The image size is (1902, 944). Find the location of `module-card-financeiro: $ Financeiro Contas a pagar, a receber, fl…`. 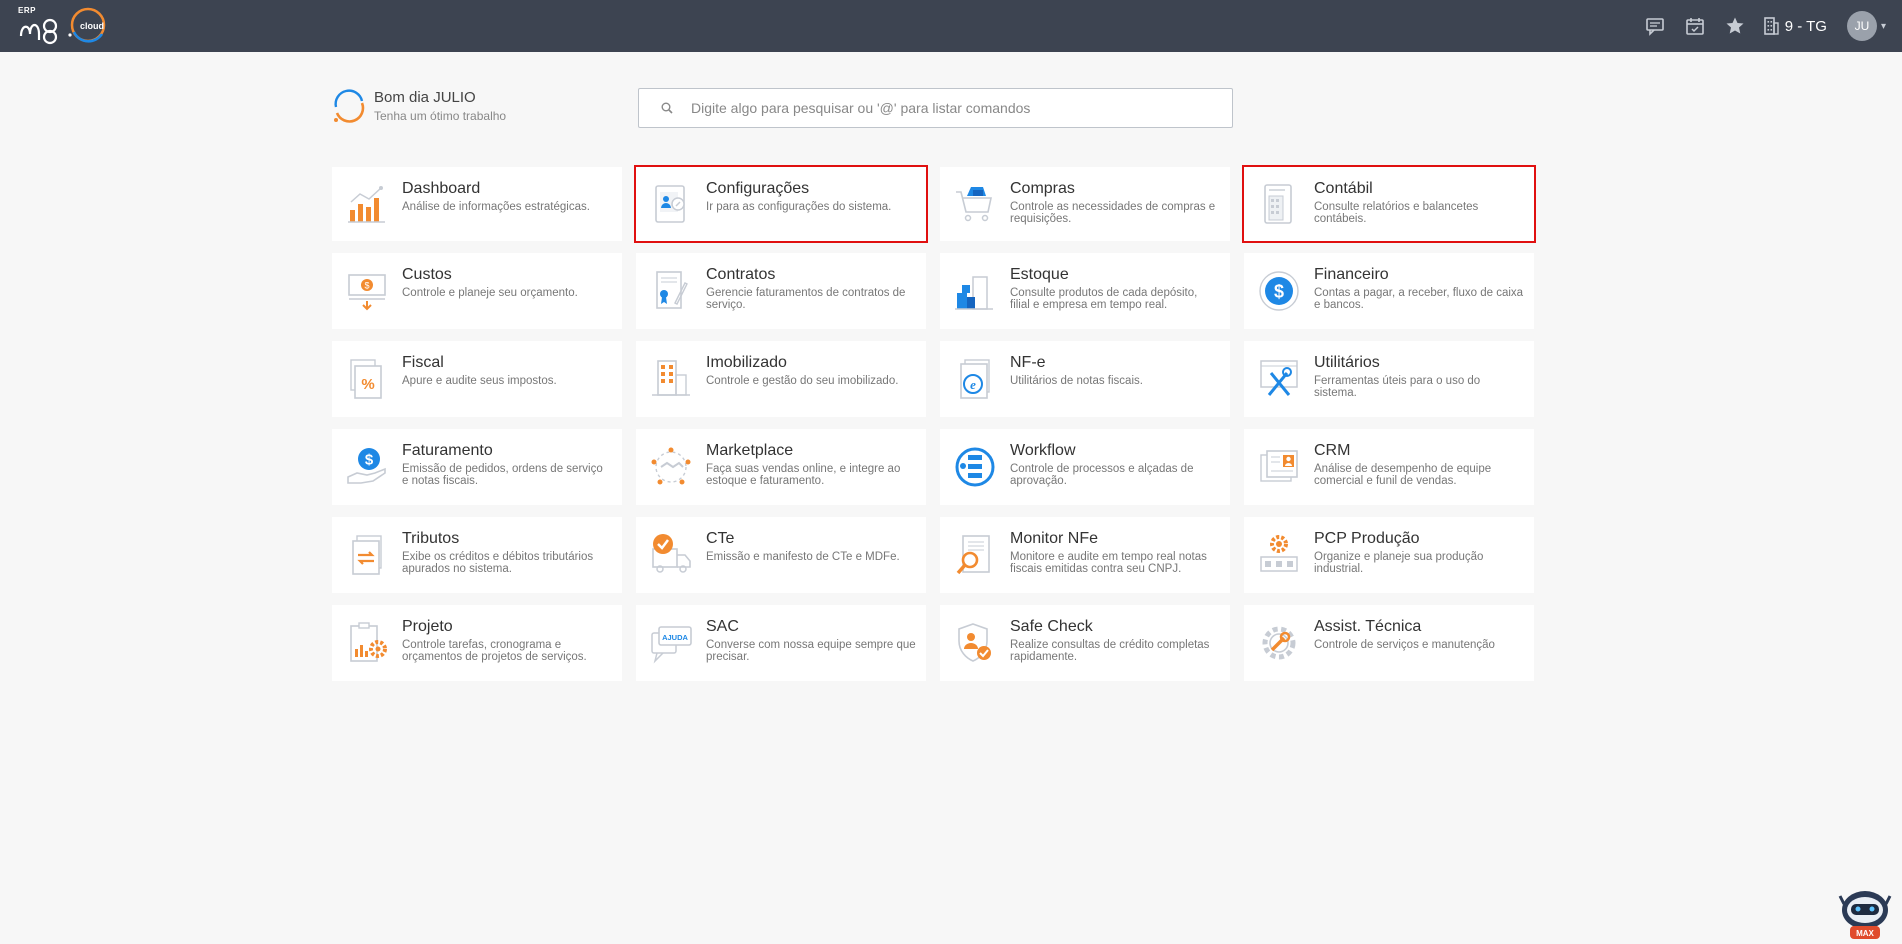

module-card-financeiro: $ Financeiro Contas a pagar, a receber, fl… is located at coordinates (1389, 291).